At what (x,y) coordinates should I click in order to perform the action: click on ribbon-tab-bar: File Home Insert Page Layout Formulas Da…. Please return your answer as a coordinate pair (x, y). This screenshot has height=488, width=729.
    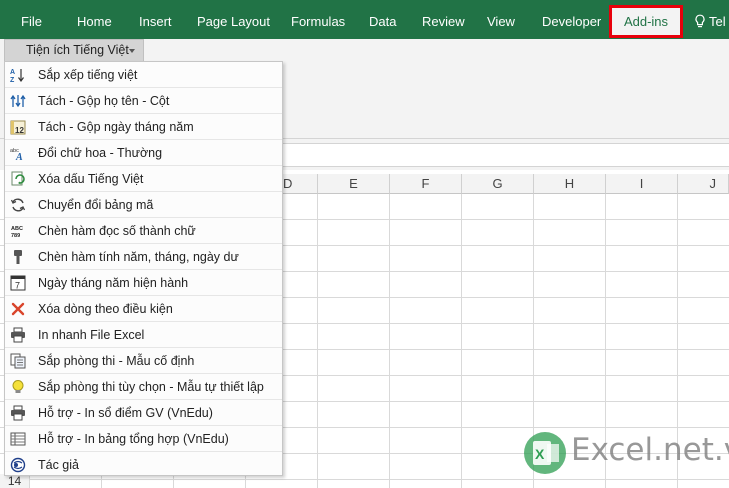
    Looking at the image, I should click on (364, 19).